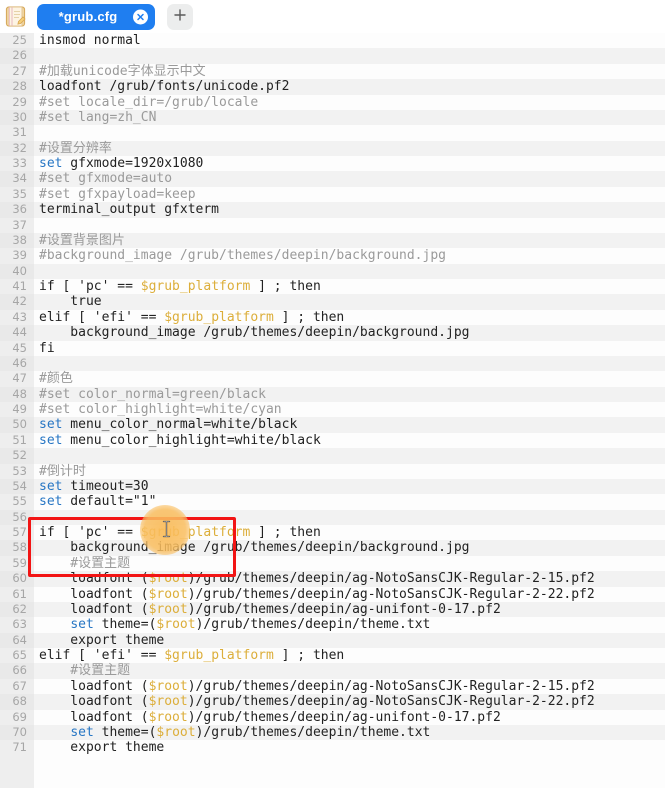 Image resolution: width=665 pixels, height=788 pixels. I want to click on code-line: 31, so click(332, 133).